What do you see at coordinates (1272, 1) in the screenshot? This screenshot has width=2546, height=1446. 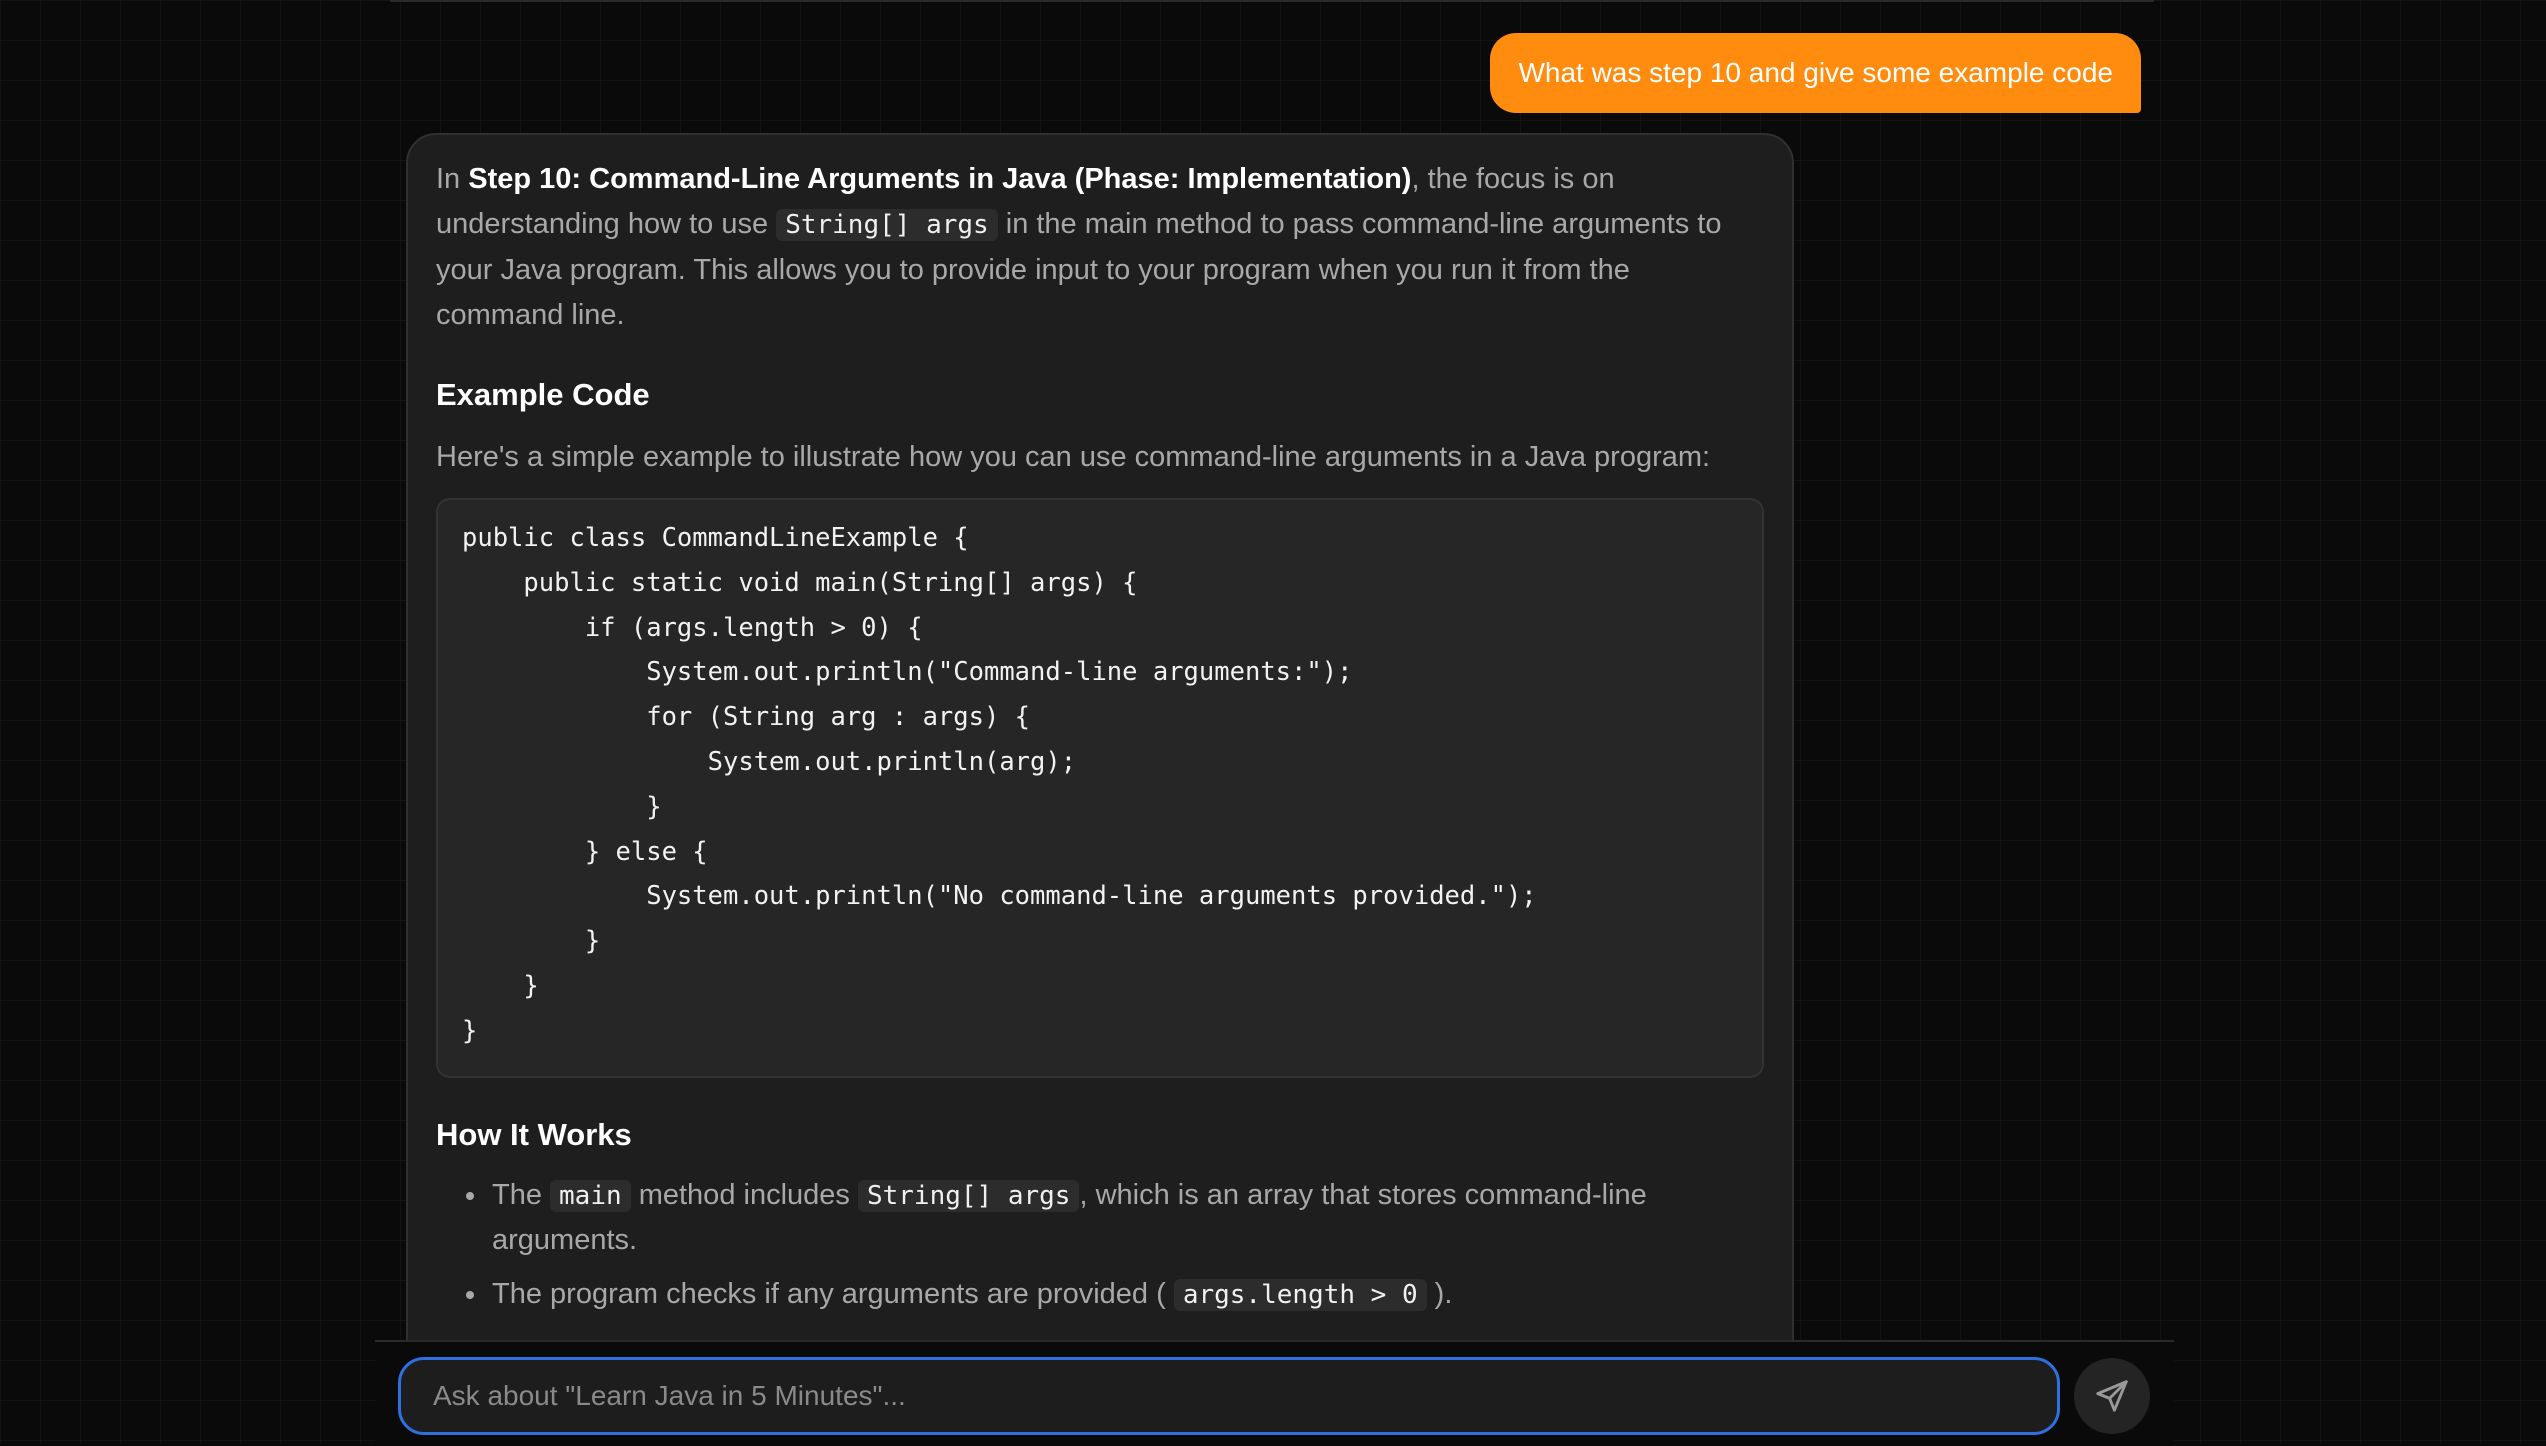 I see `header-divider` at bounding box center [1272, 1].